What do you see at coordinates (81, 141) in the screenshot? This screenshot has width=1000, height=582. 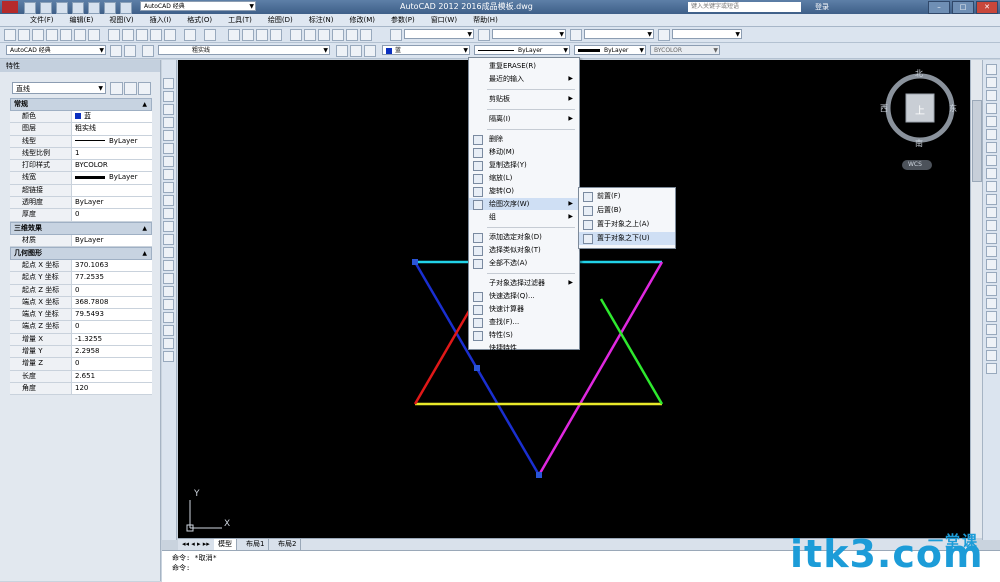 I see `prop-row: 线型 ByLayer` at bounding box center [81, 141].